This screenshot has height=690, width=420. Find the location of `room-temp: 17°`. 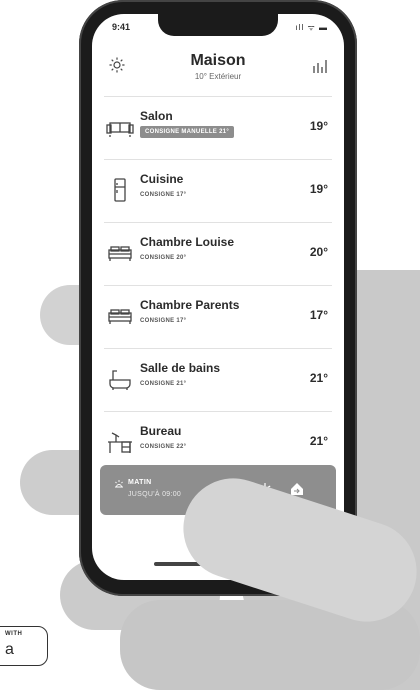

room-temp: 17° is located at coordinates (318, 315).